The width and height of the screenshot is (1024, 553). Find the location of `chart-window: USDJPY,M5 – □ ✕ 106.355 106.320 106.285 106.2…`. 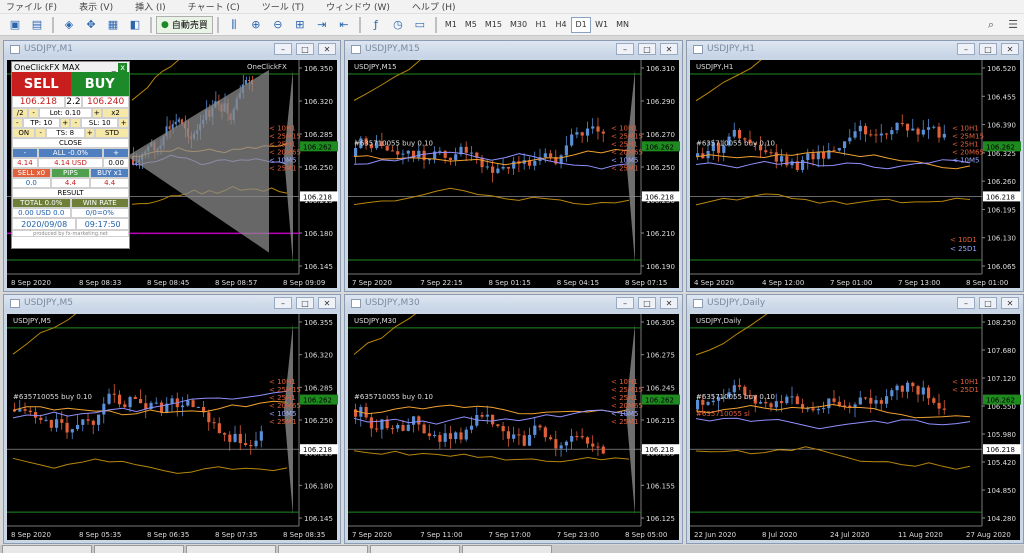

chart-window: USDJPY,M5 – □ ✕ 106.355 106.320 106.285 106.2… is located at coordinates (172, 419).